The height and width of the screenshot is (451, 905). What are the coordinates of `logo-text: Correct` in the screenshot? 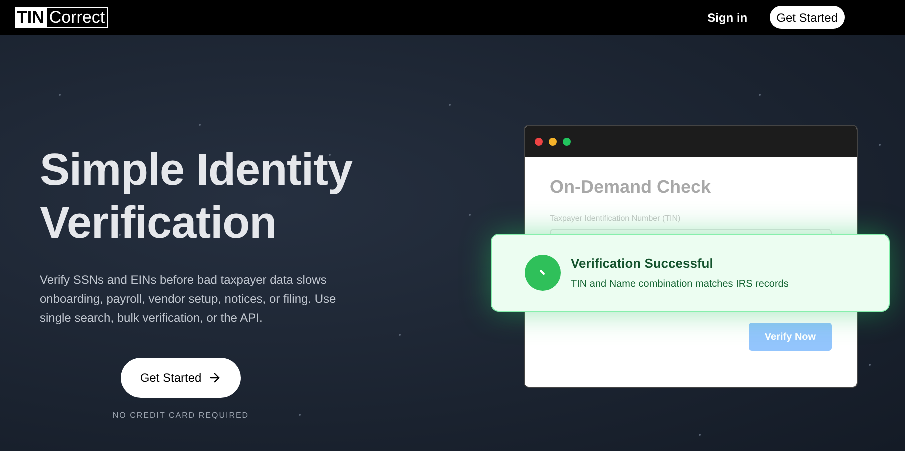 It's located at (77, 17).